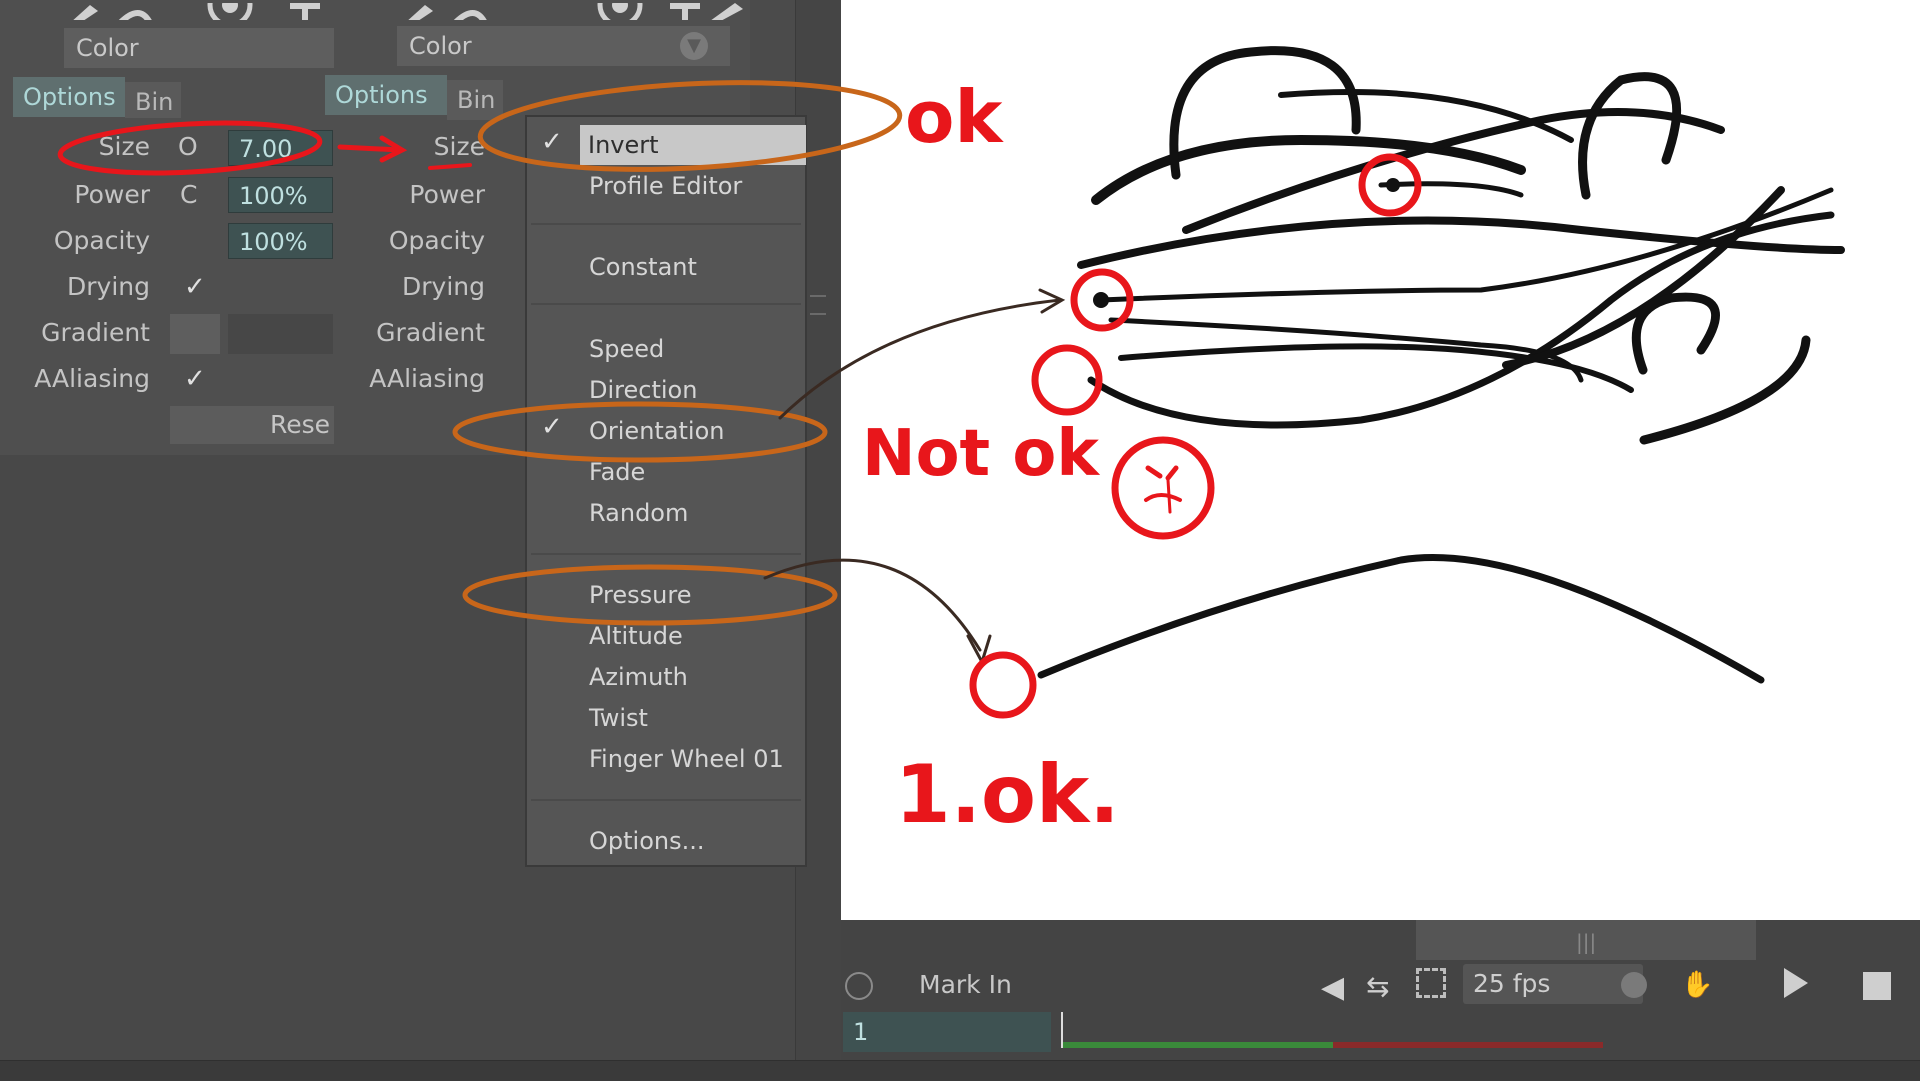 The height and width of the screenshot is (1081, 1920). Describe the element at coordinates (666, 431) in the screenshot. I see `menu-item-orientation: Orientation` at that location.